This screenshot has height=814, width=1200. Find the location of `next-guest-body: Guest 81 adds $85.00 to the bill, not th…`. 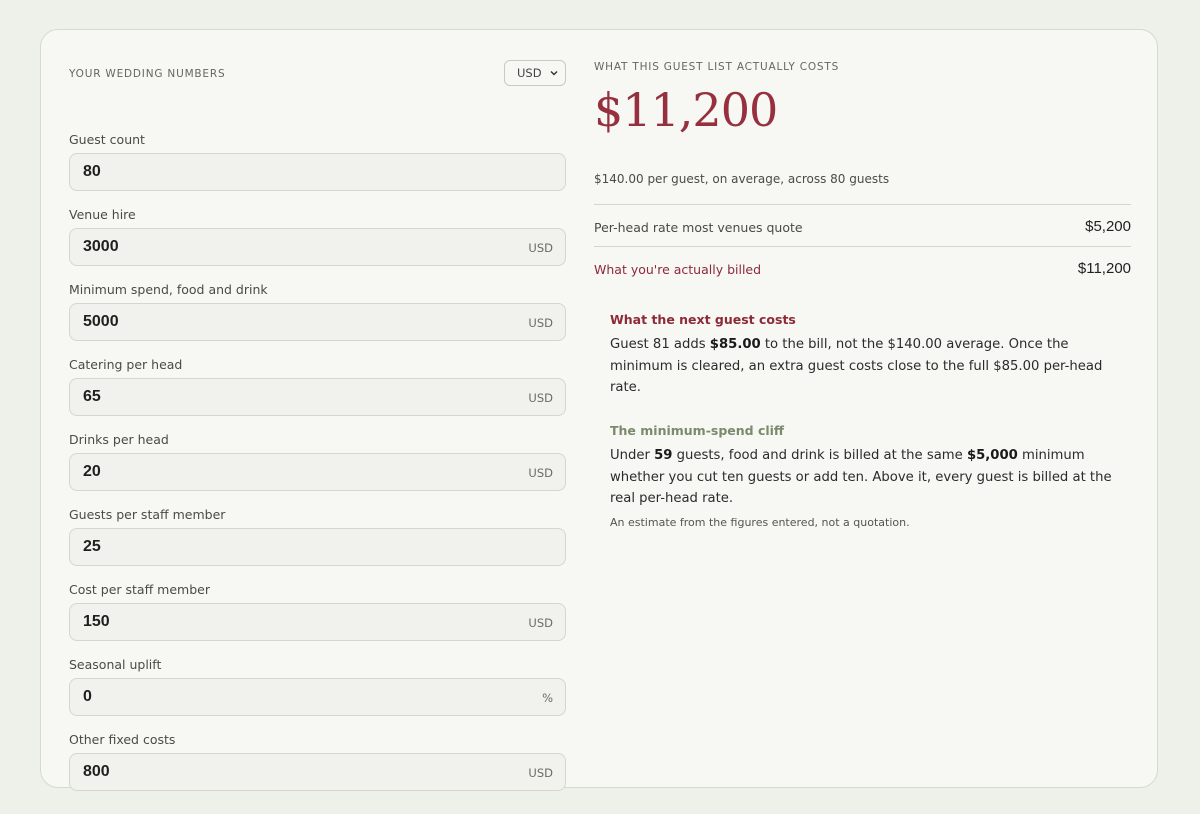

next-guest-body: Guest 81 adds $85.00 to the bill, not th… is located at coordinates (862, 366).